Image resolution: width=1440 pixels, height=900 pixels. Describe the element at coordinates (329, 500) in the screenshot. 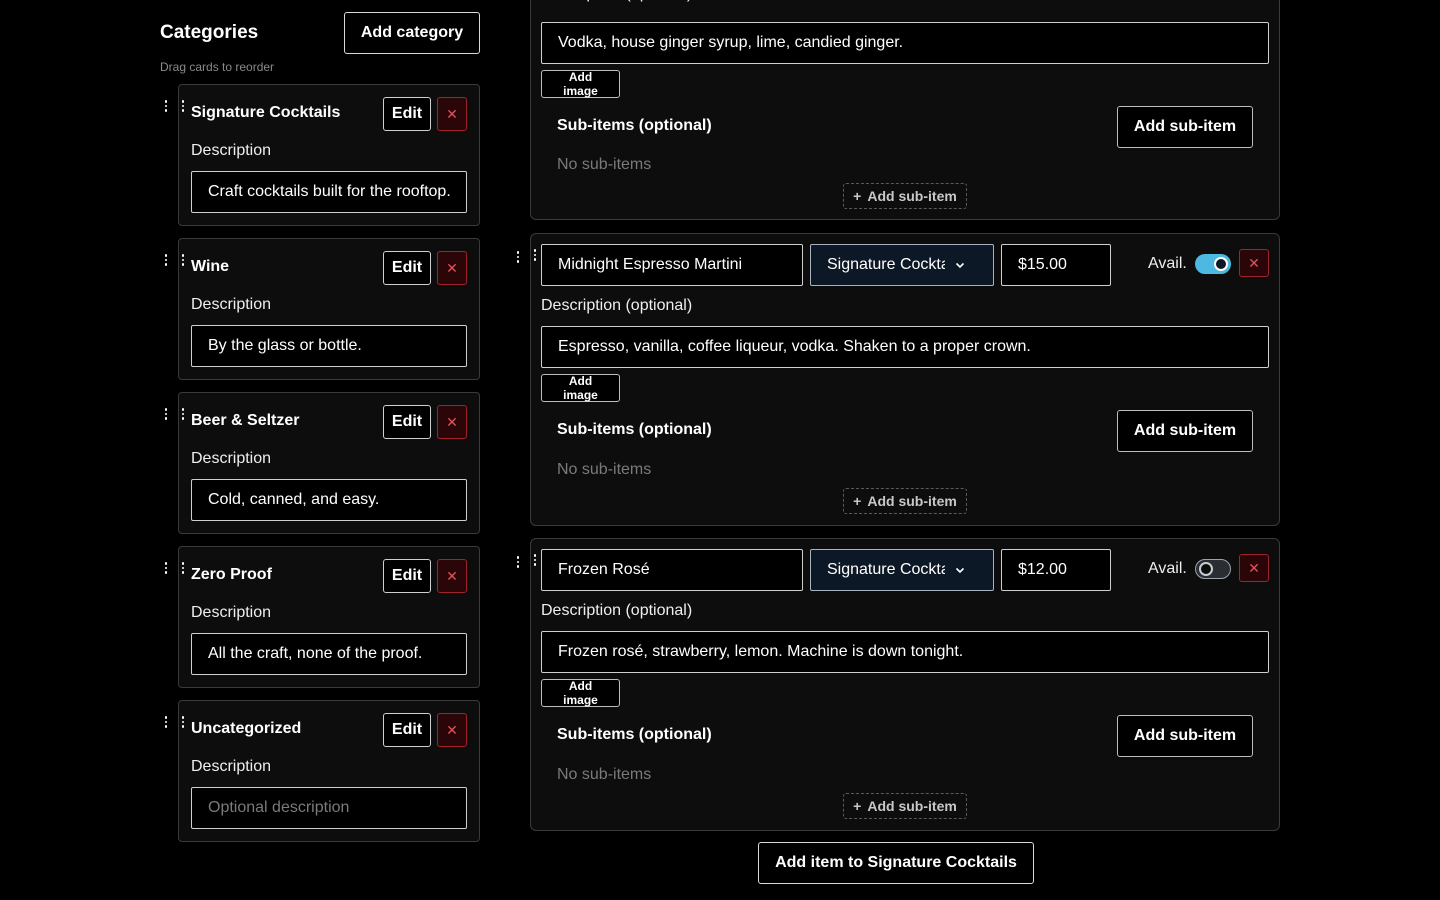

I see `category-description-input: Cold, canned, and easy.` at that location.